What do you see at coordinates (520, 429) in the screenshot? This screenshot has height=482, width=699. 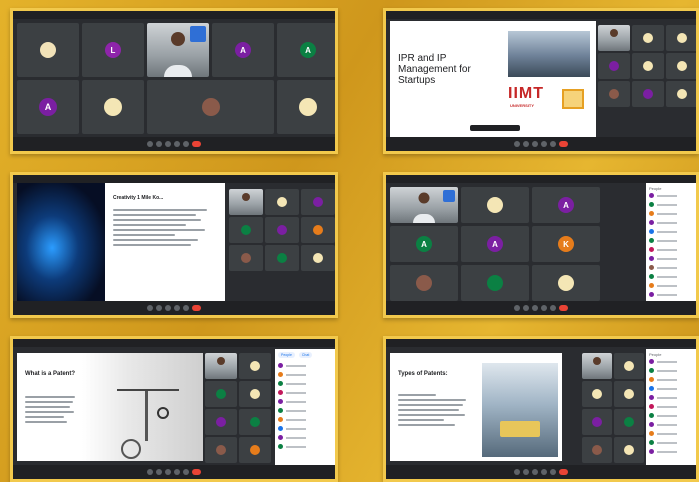 I see `device-icon` at bounding box center [520, 429].